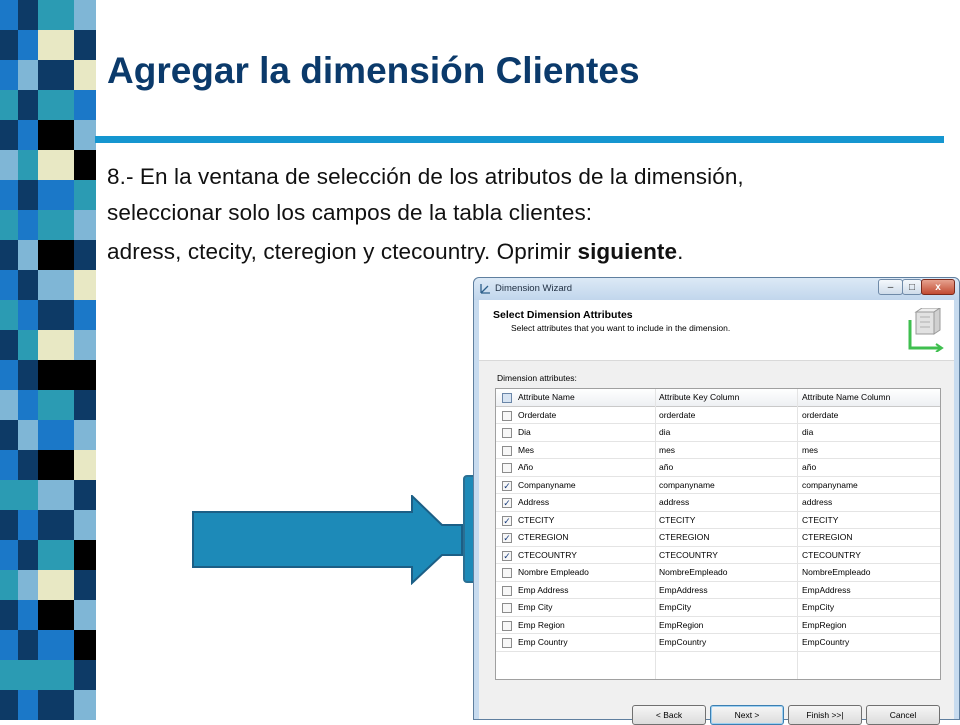 This screenshot has width=960, height=725. I want to click on attribute-row: Orderdate orderdate orderdate, so click(718, 415).